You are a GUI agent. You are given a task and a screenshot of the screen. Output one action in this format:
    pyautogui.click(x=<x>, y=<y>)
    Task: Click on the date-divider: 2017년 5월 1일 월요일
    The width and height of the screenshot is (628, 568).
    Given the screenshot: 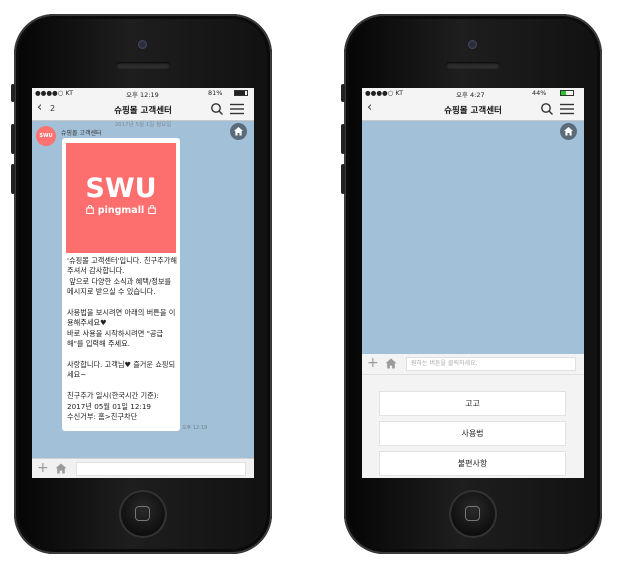 What is the action you would take?
    pyautogui.click(x=143, y=125)
    